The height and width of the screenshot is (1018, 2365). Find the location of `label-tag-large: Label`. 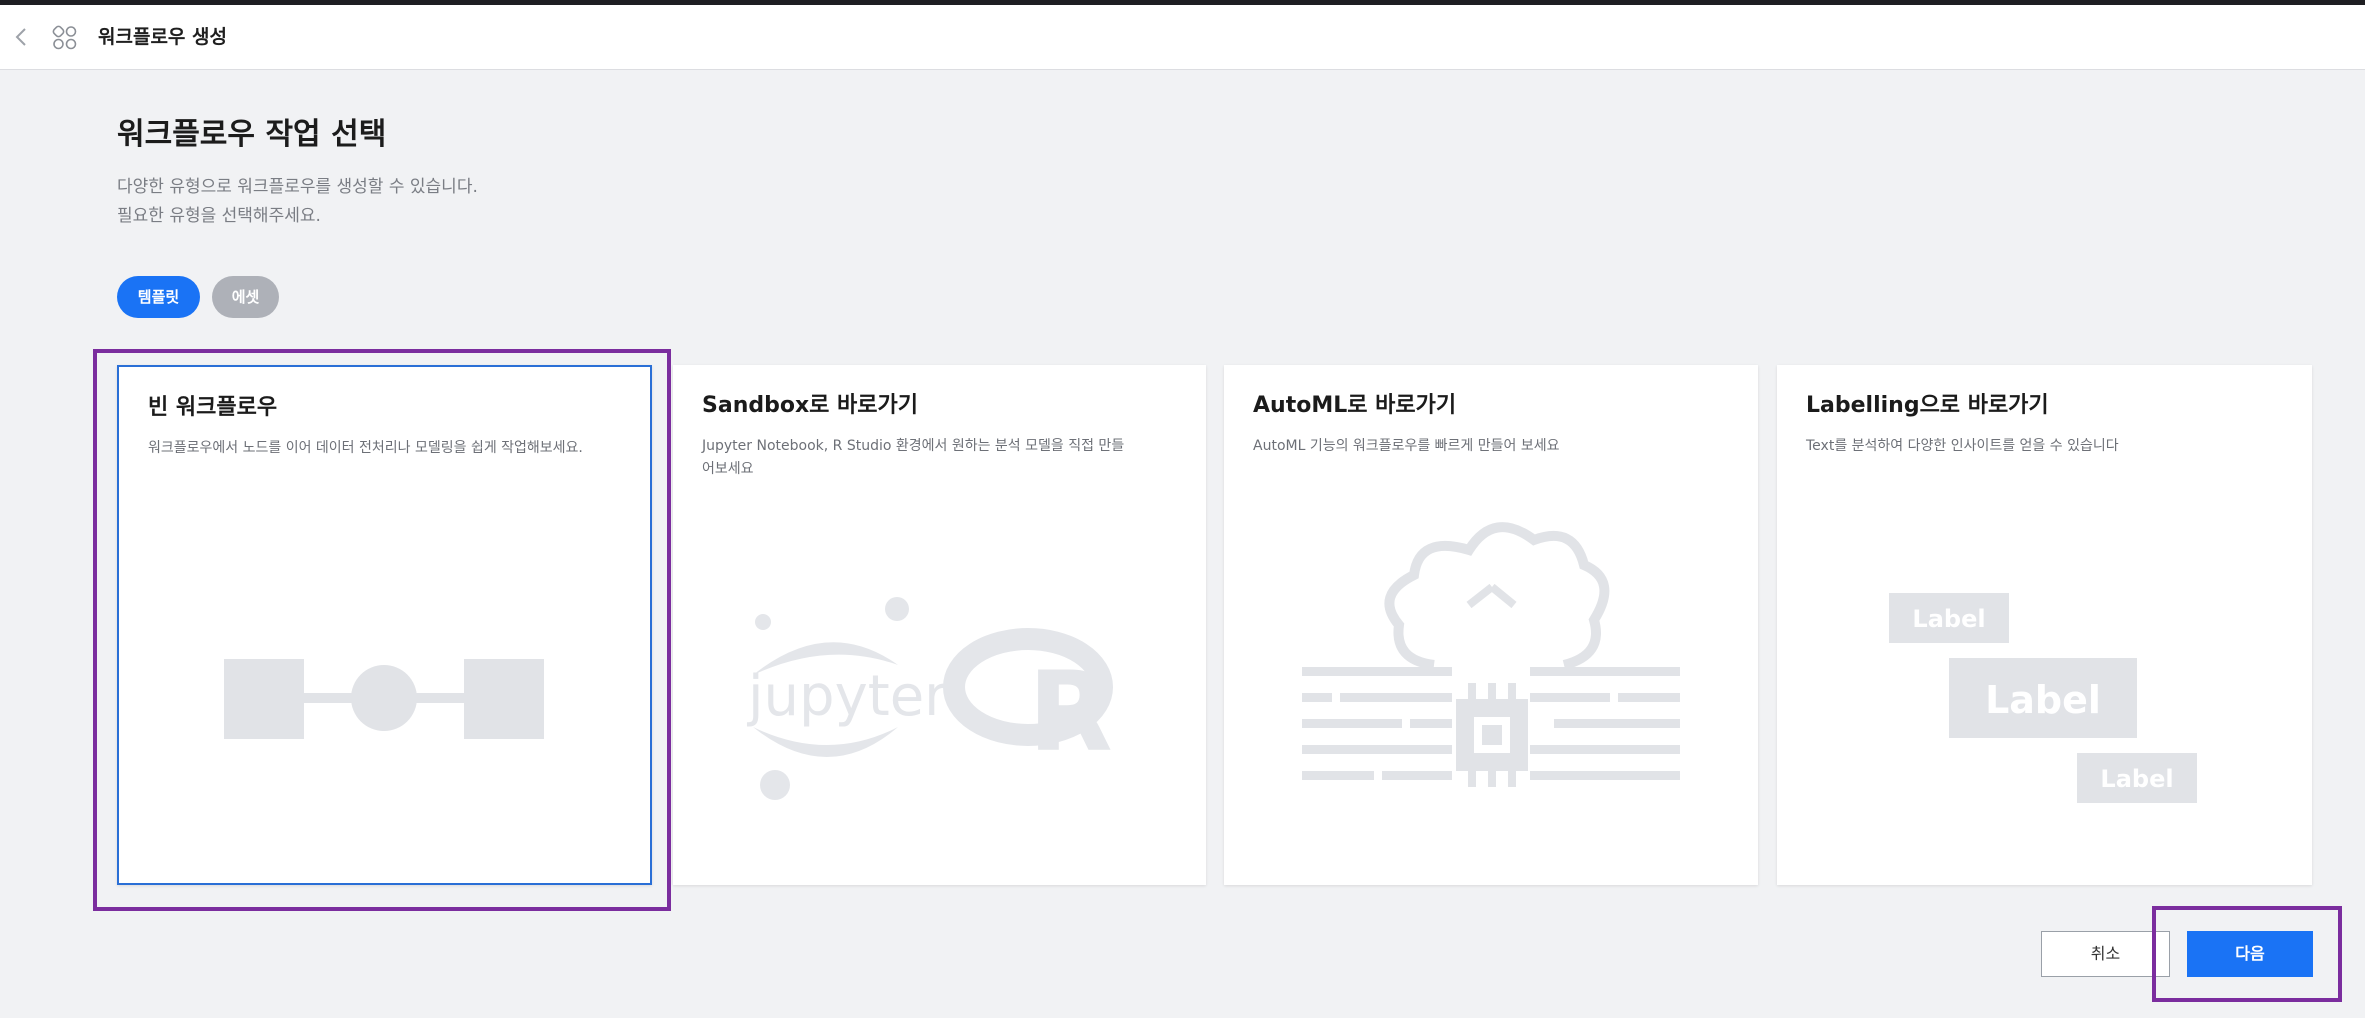

label-tag-large: Label is located at coordinates (2043, 700).